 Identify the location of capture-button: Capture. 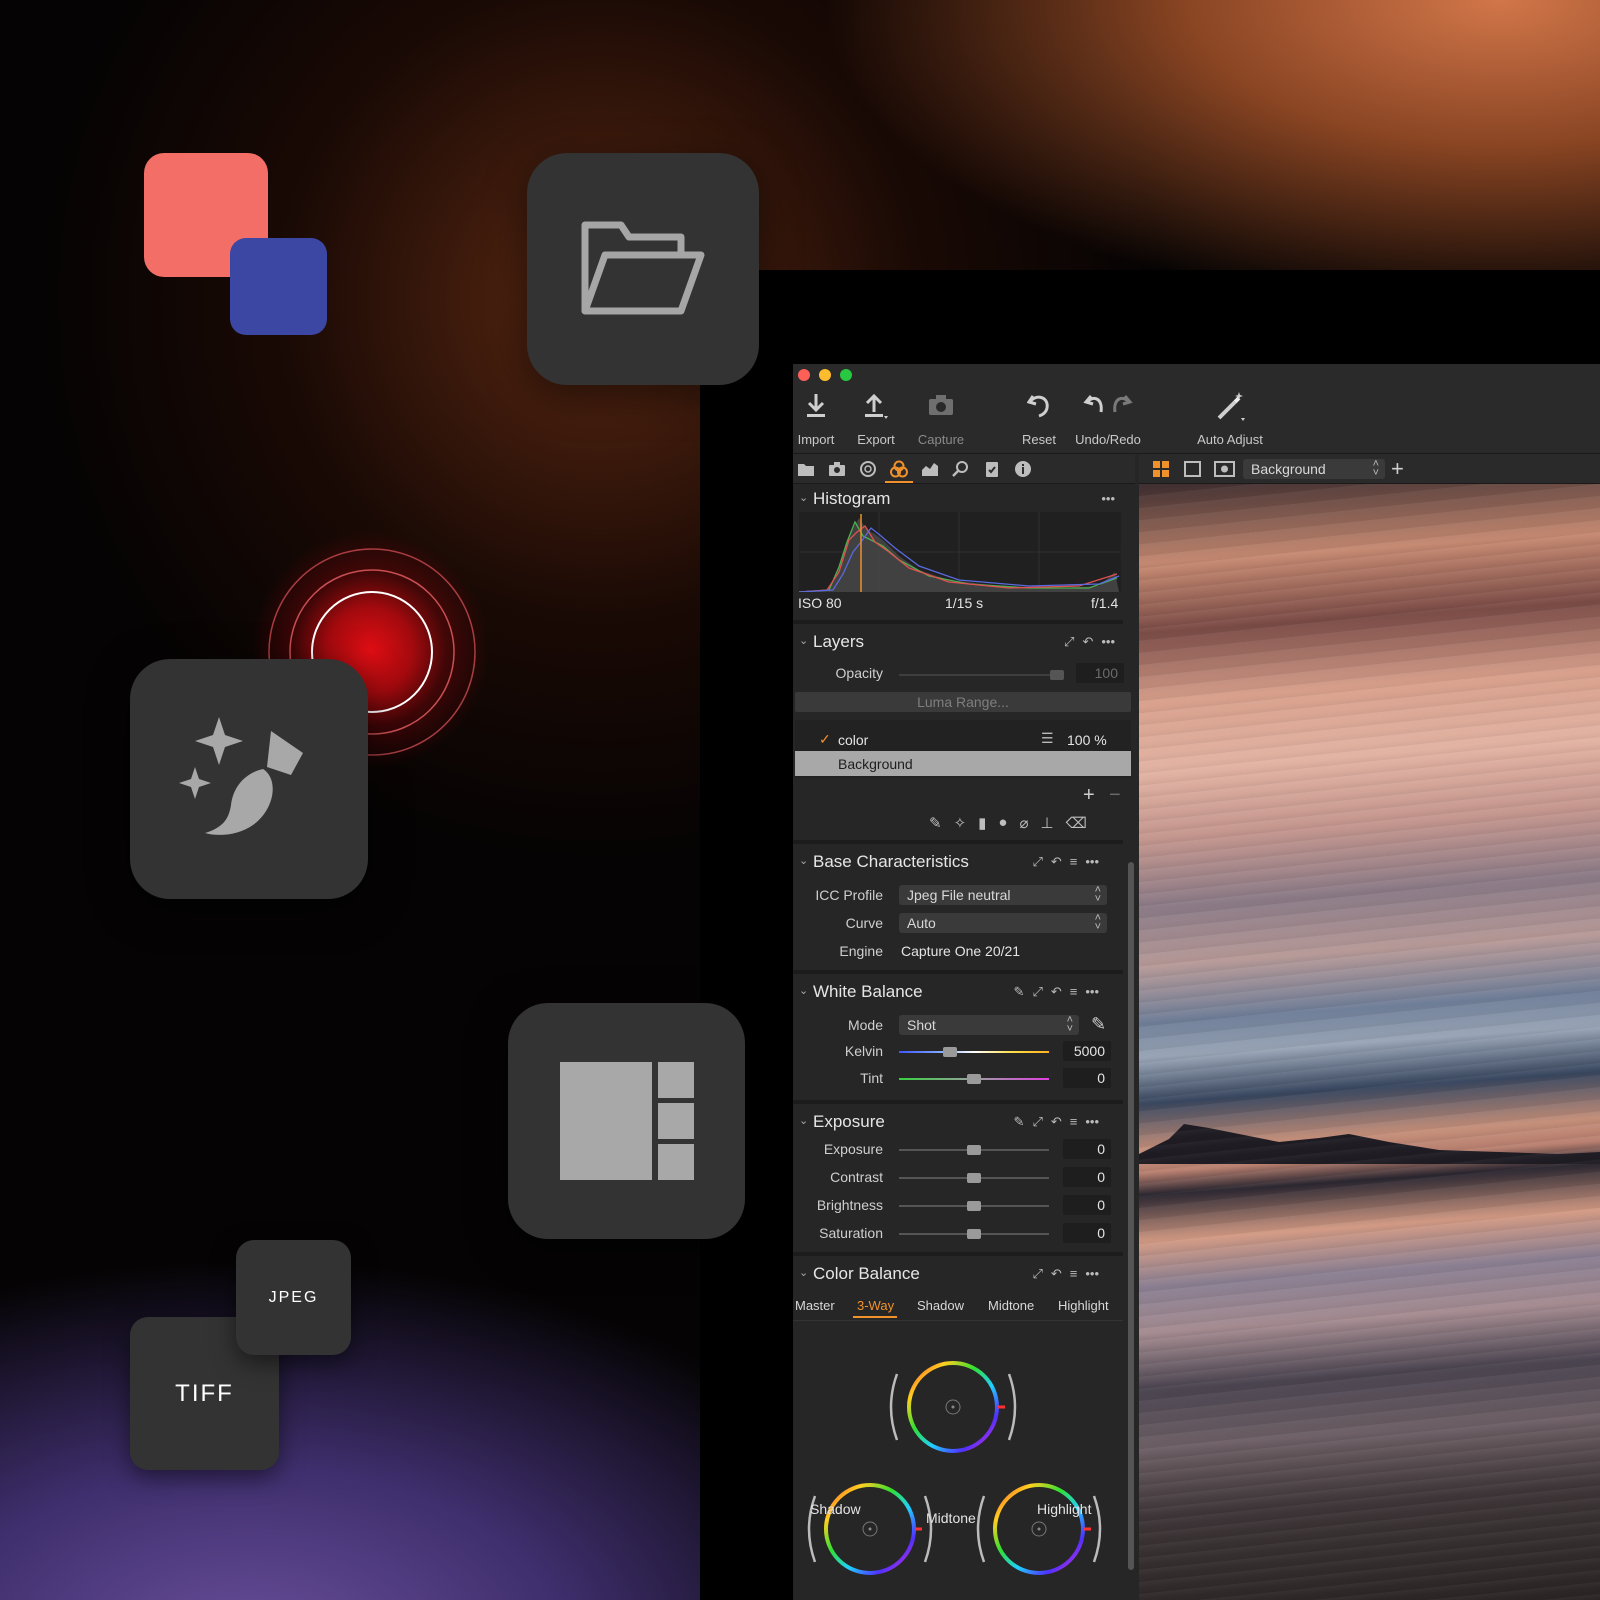
(941, 420).